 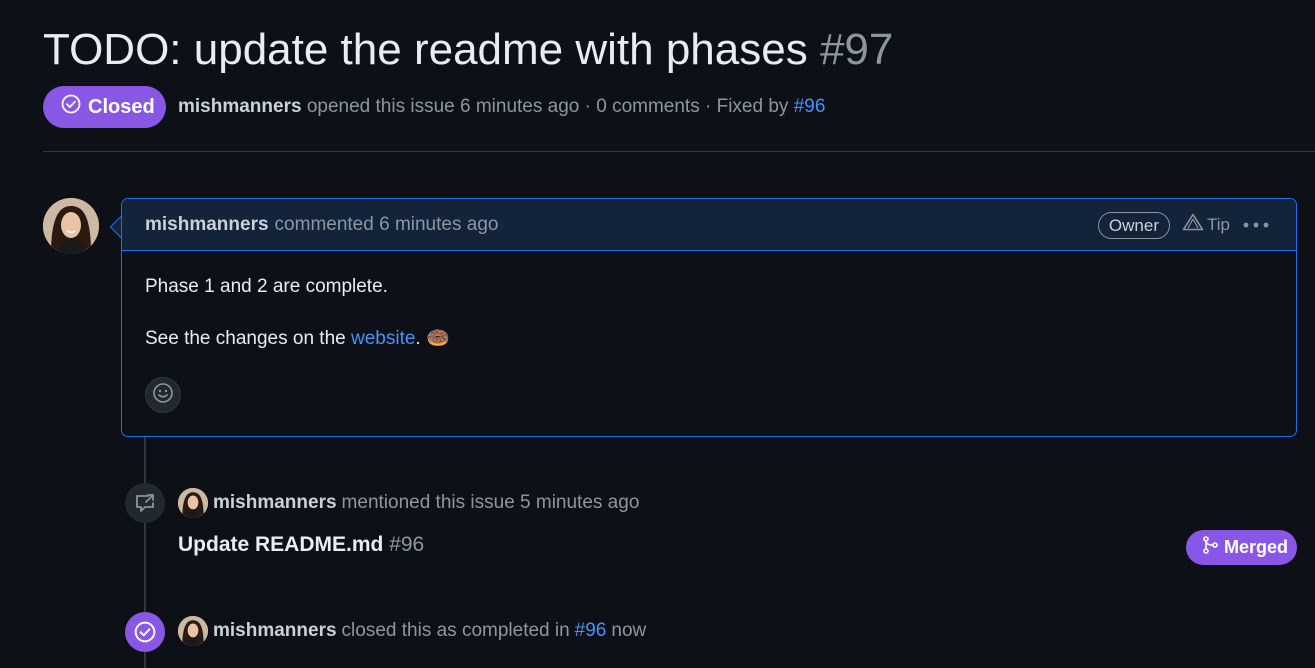 What do you see at coordinates (145, 503) in the screenshot?
I see `cross-reference-icon` at bounding box center [145, 503].